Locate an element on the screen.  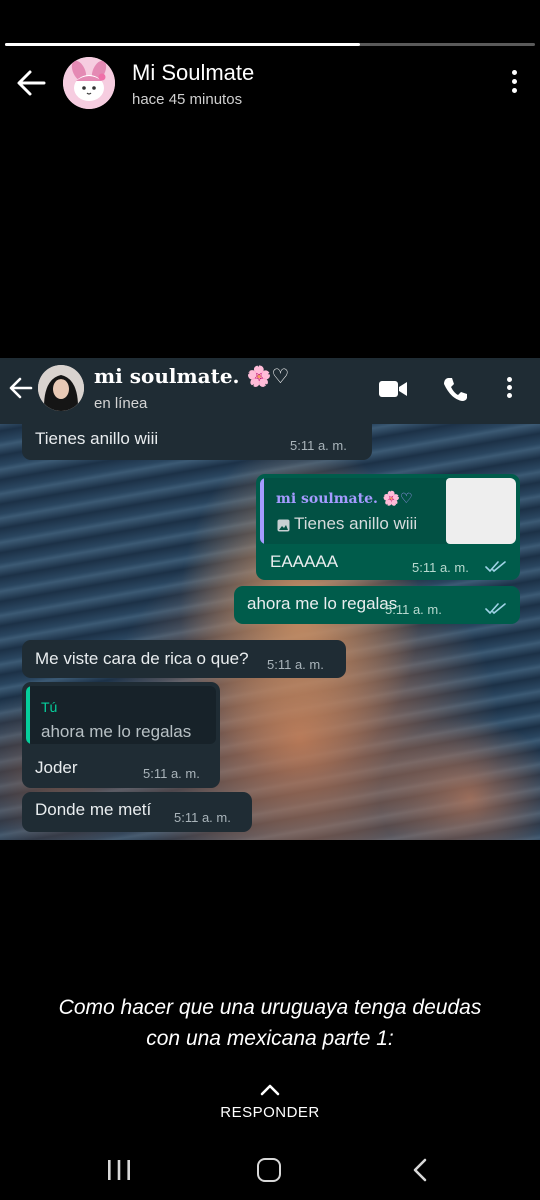
message-bubble: Tú ahora me lo regalas Joder 5:11 a. m. is located at coordinates (121, 735).